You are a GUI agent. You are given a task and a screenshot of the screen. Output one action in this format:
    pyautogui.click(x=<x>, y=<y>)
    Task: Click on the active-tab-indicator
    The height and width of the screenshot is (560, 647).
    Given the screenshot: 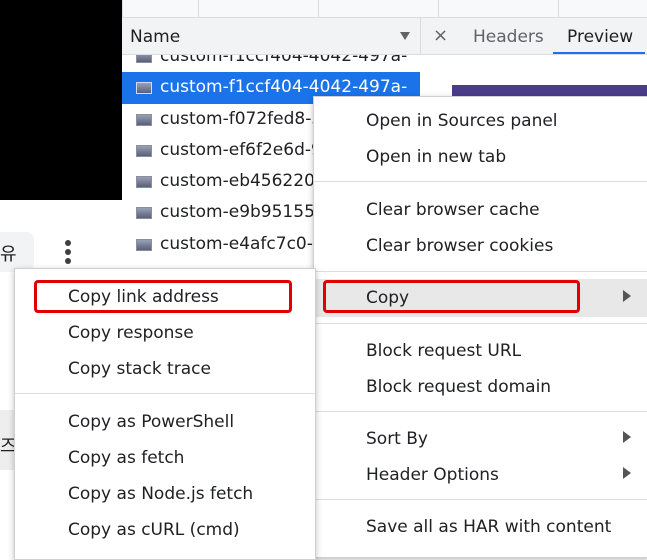 What is the action you would take?
    pyautogui.click(x=599, y=53)
    